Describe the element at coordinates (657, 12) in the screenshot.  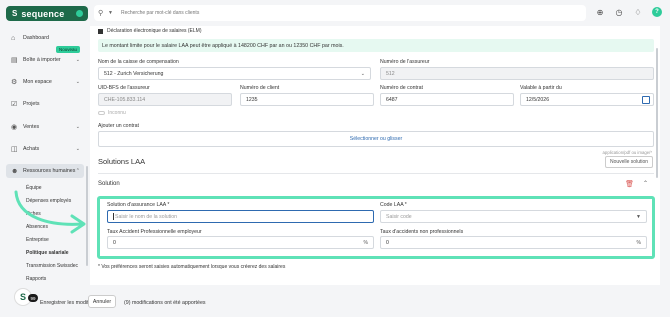
I see `help-icon: ?` at that location.